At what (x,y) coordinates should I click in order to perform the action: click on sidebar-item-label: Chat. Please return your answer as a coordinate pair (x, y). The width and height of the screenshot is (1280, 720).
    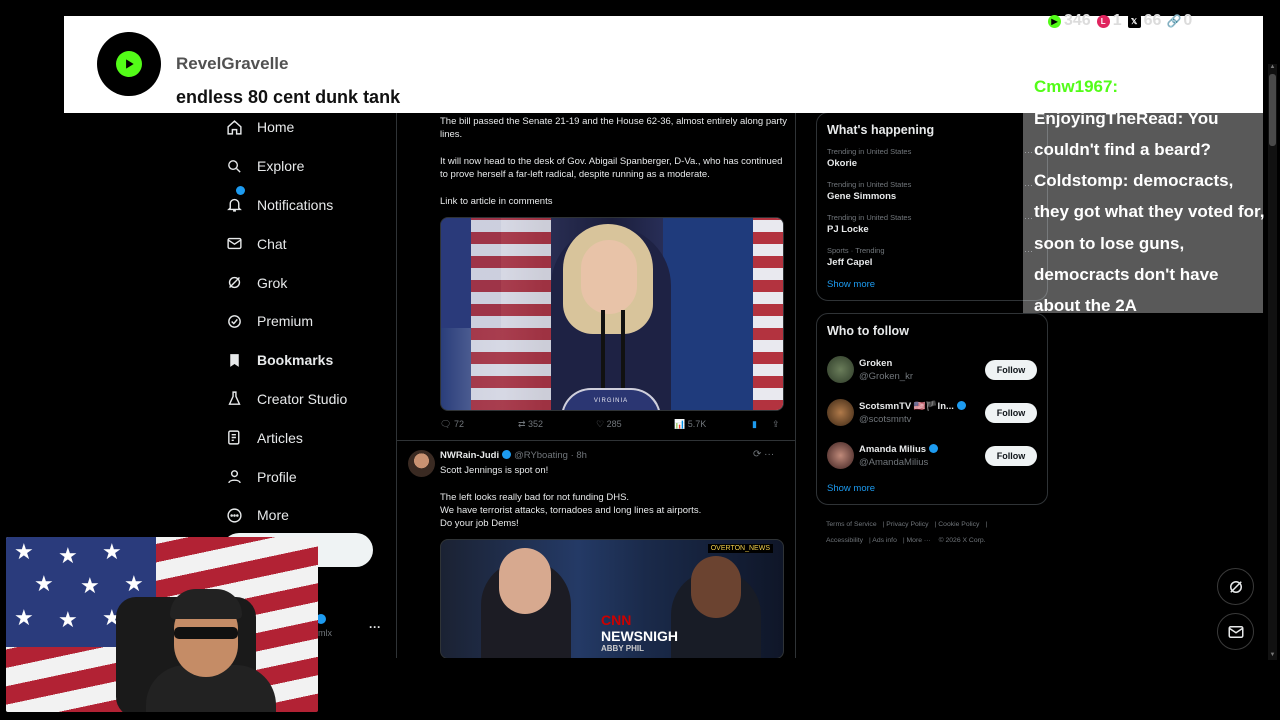
    Looking at the image, I should click on (272, 243).